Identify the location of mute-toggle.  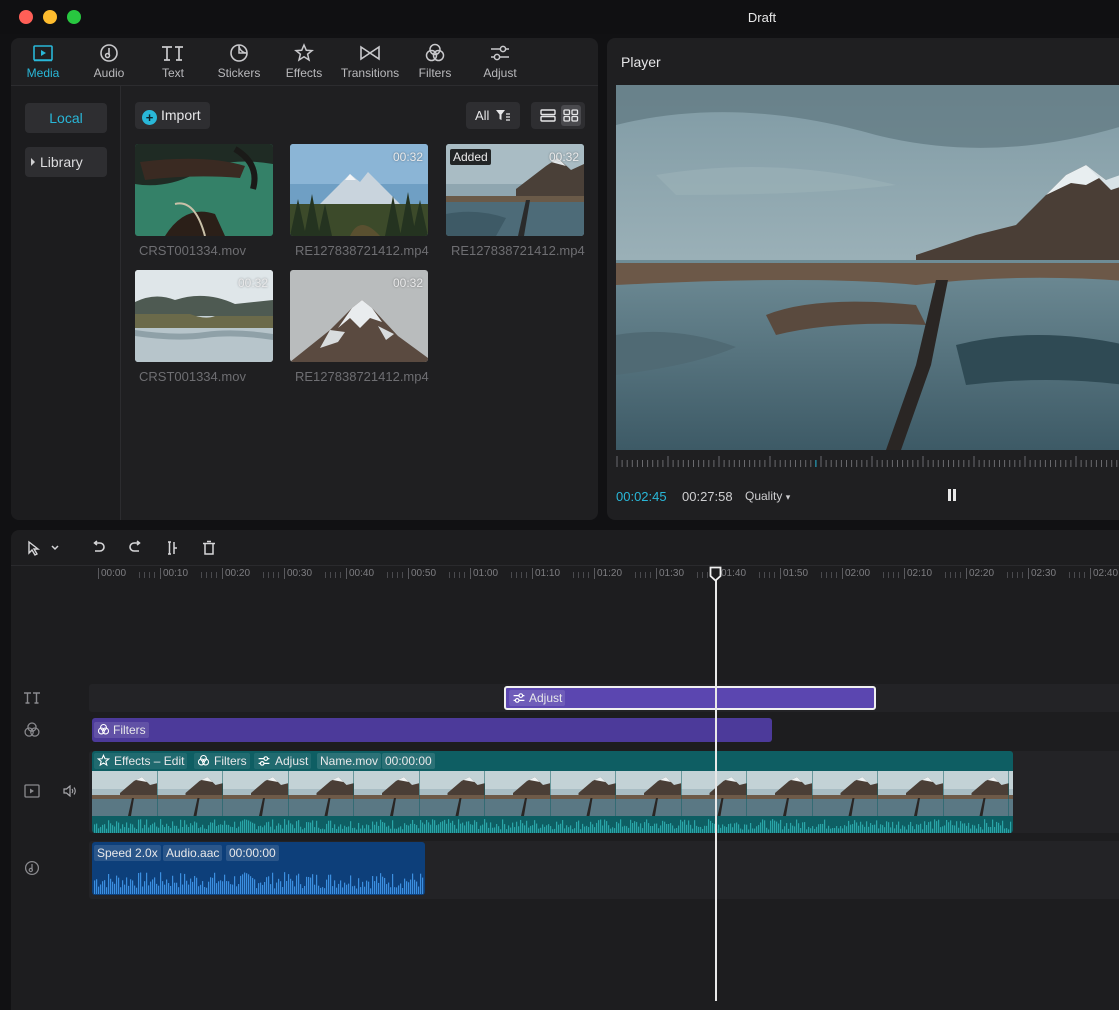
(70, 791).